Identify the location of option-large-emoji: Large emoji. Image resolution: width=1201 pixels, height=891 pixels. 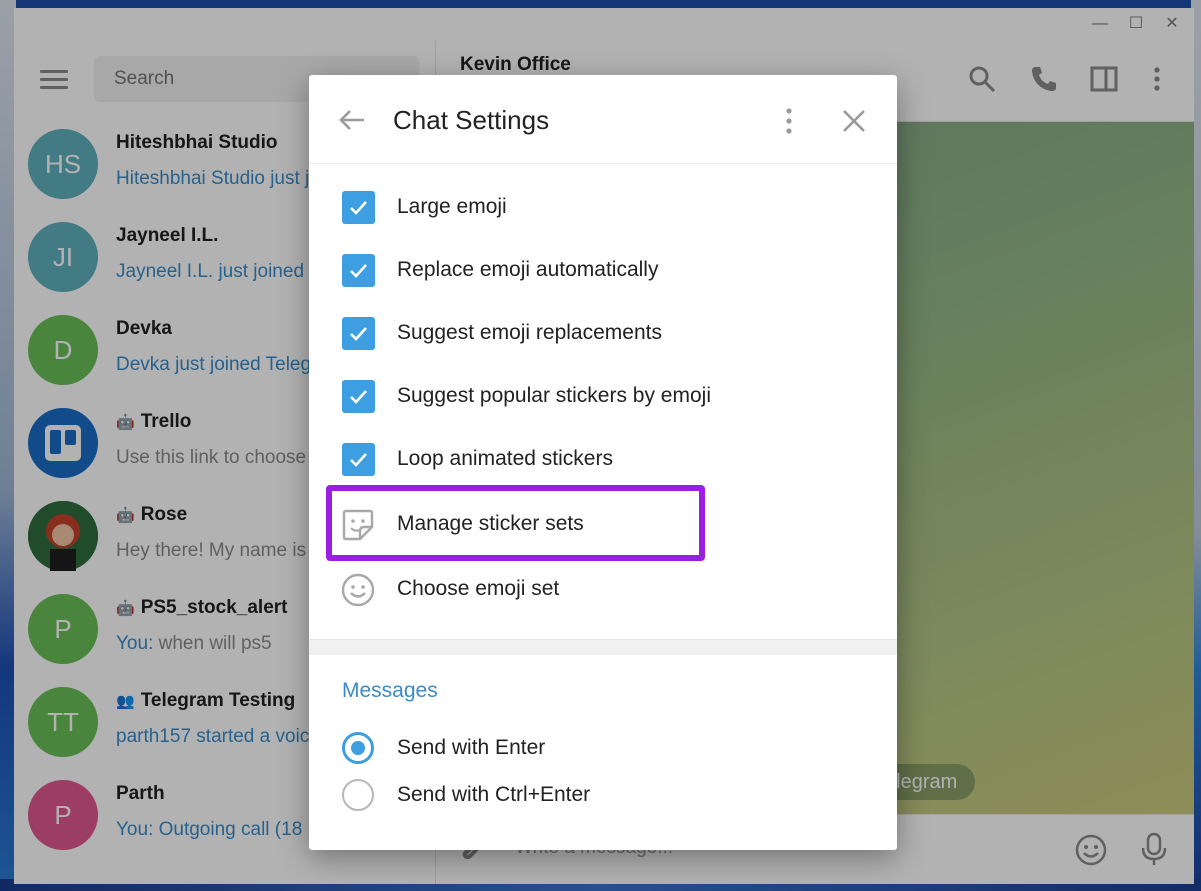
(603, 208).